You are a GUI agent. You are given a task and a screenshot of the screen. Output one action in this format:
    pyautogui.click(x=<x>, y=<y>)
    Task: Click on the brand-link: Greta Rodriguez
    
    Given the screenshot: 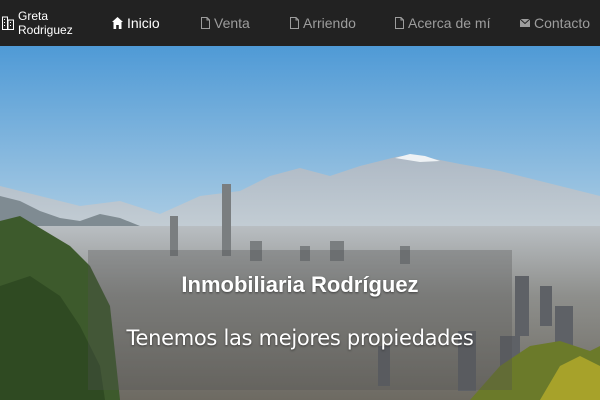 What is the action you would take?
    pyautogui.click(x=52, y=23)
    